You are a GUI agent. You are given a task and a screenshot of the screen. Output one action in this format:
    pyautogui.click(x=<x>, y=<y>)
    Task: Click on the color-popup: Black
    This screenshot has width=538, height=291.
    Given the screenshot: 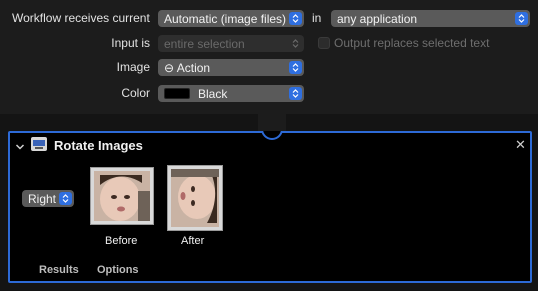 What is the action you would take?
    pyautogui.click(x=231, y=93)
    